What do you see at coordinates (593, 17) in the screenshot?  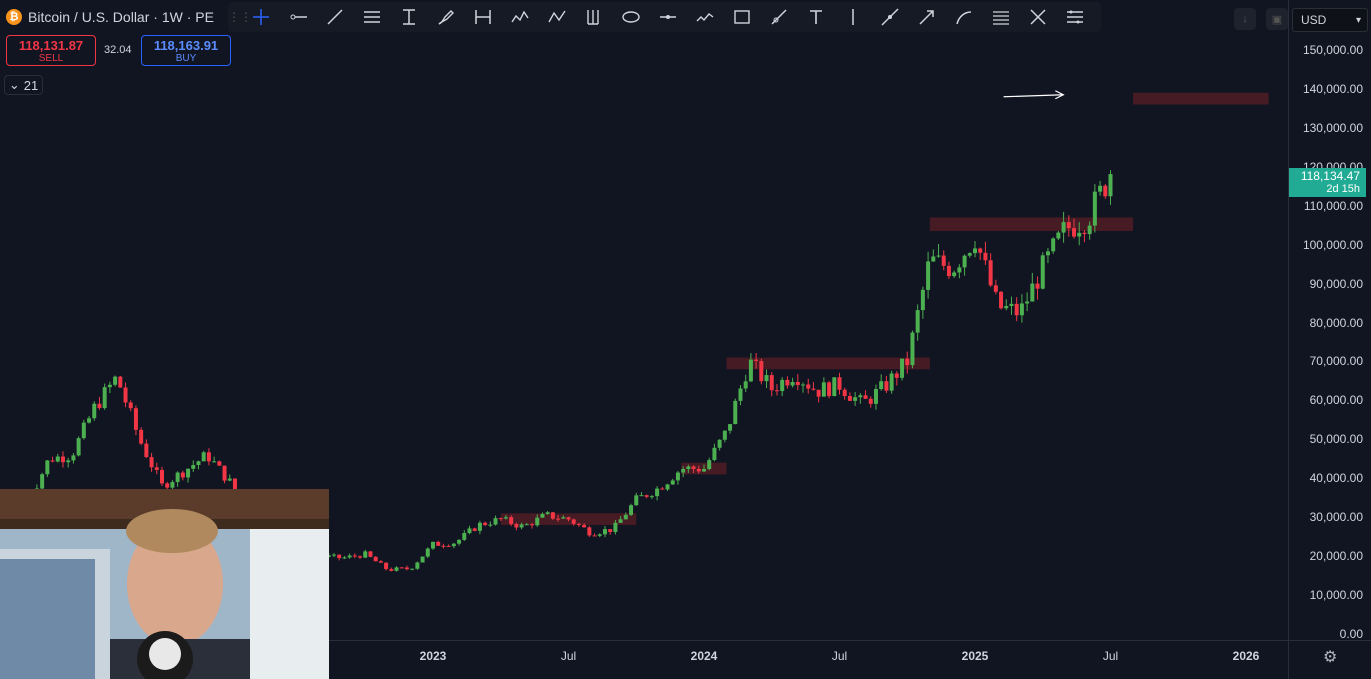 I see `pitchfork-icon` at bounding box center [593, 17].